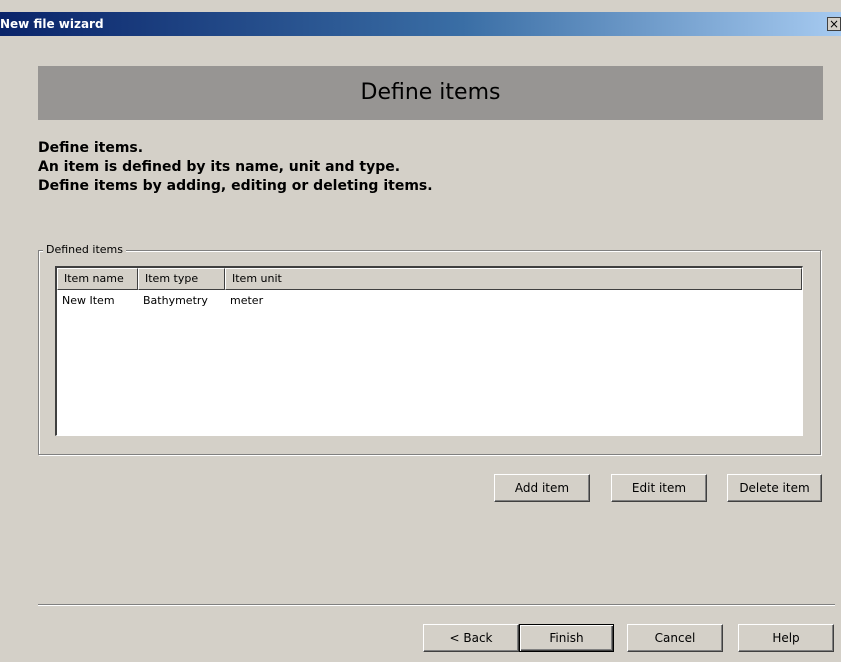 This screenshot has width=841, height=662. What do you see at coordinates (471, 638) in the screenshot?
I see `back-button: < Back` at bounding box center [471, 638].